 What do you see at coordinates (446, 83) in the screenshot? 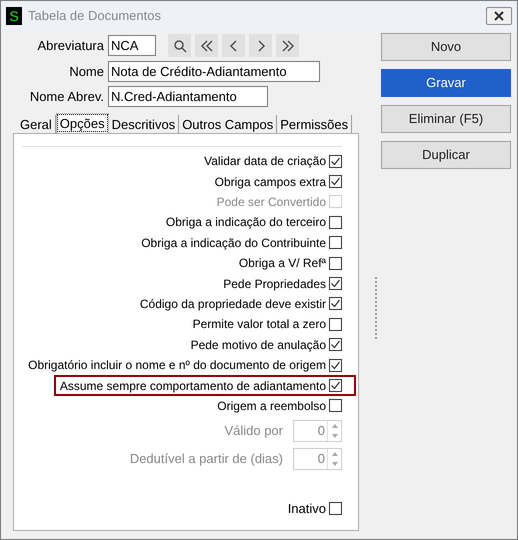
I see `action-button: Gravar` at bounding box center [446, 83].